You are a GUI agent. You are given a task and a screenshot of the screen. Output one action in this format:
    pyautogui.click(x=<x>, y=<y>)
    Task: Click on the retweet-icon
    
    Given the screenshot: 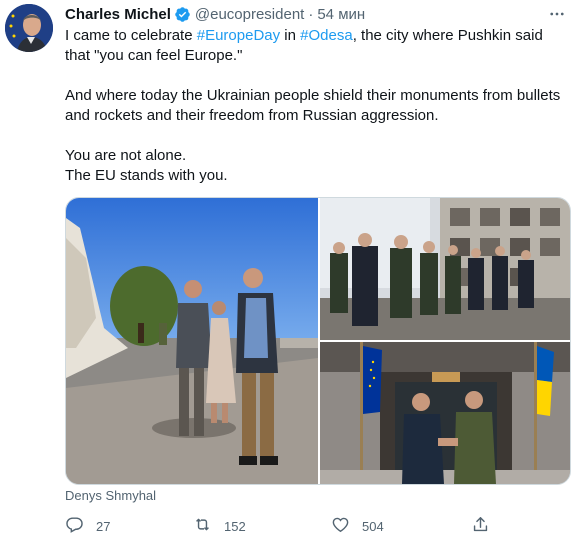 What is the action you would take?
    pyautogui.click(x=208, y=526)
    